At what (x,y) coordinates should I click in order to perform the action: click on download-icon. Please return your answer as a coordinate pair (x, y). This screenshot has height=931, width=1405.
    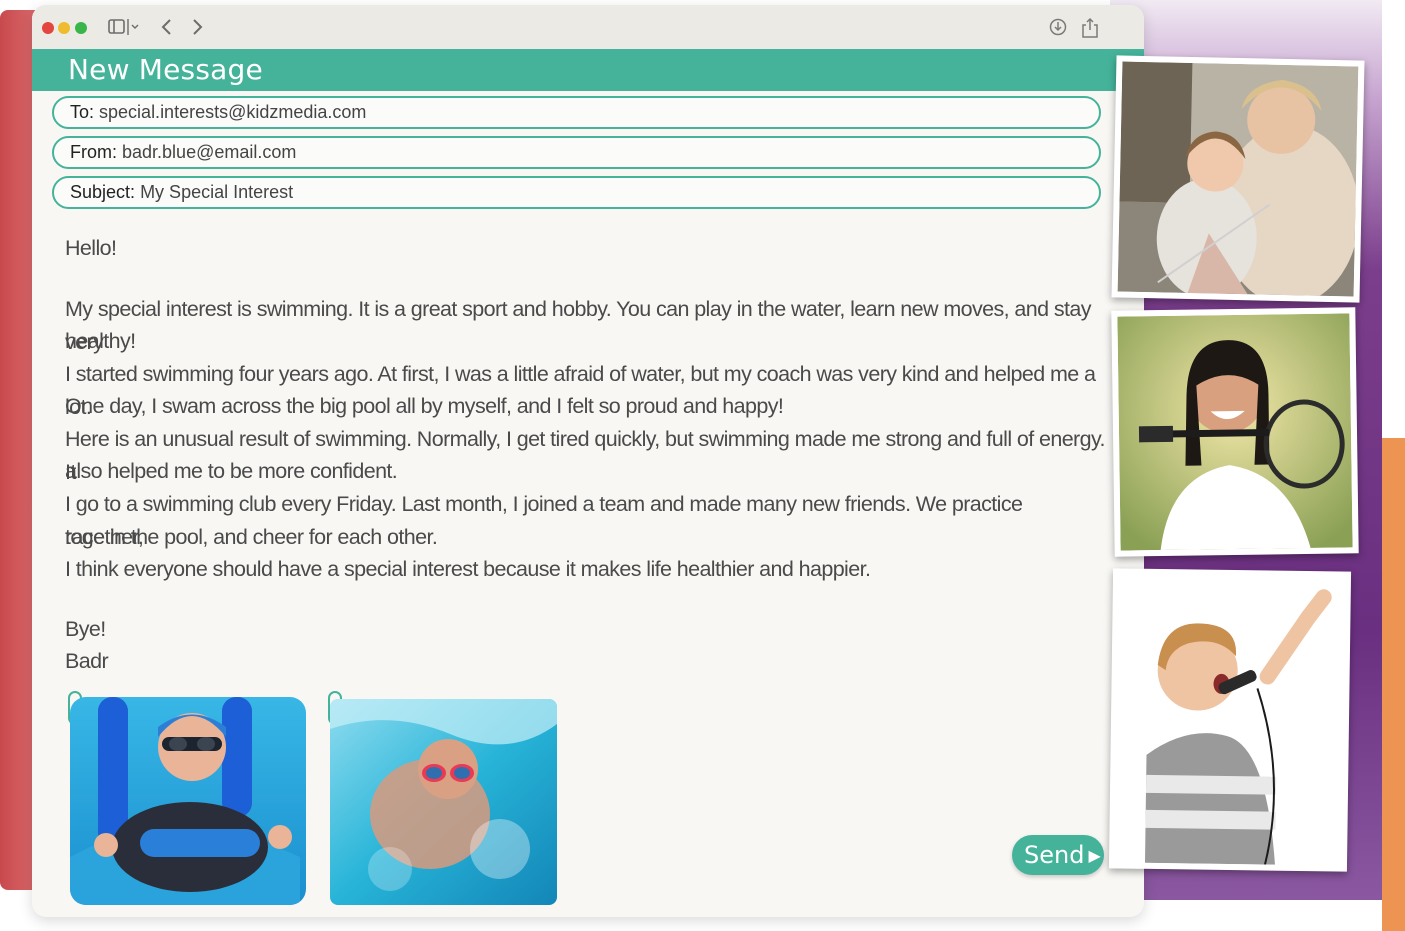
    Looking at the image, I should click on (1058, 27).